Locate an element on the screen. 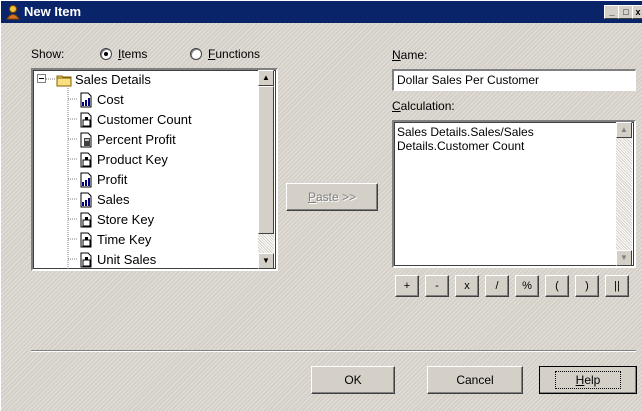  tree-item-unit-sales: Unit Sales is located at coordinates (145, 259).